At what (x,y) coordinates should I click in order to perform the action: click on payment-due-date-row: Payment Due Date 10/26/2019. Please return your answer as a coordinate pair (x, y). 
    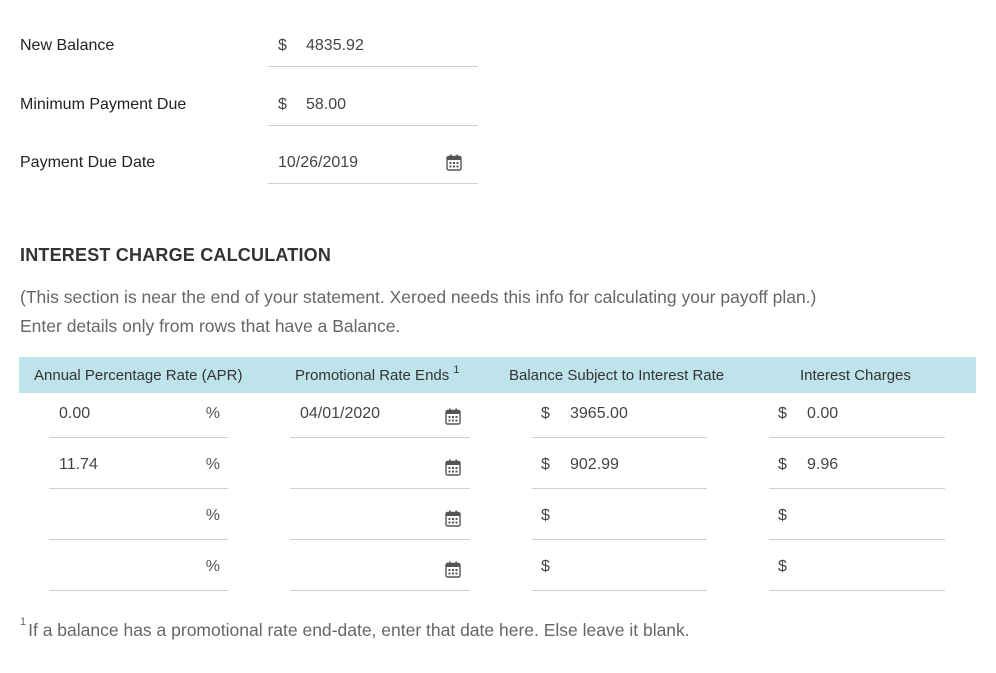
    Looking at the image, I should click on (498, 174).